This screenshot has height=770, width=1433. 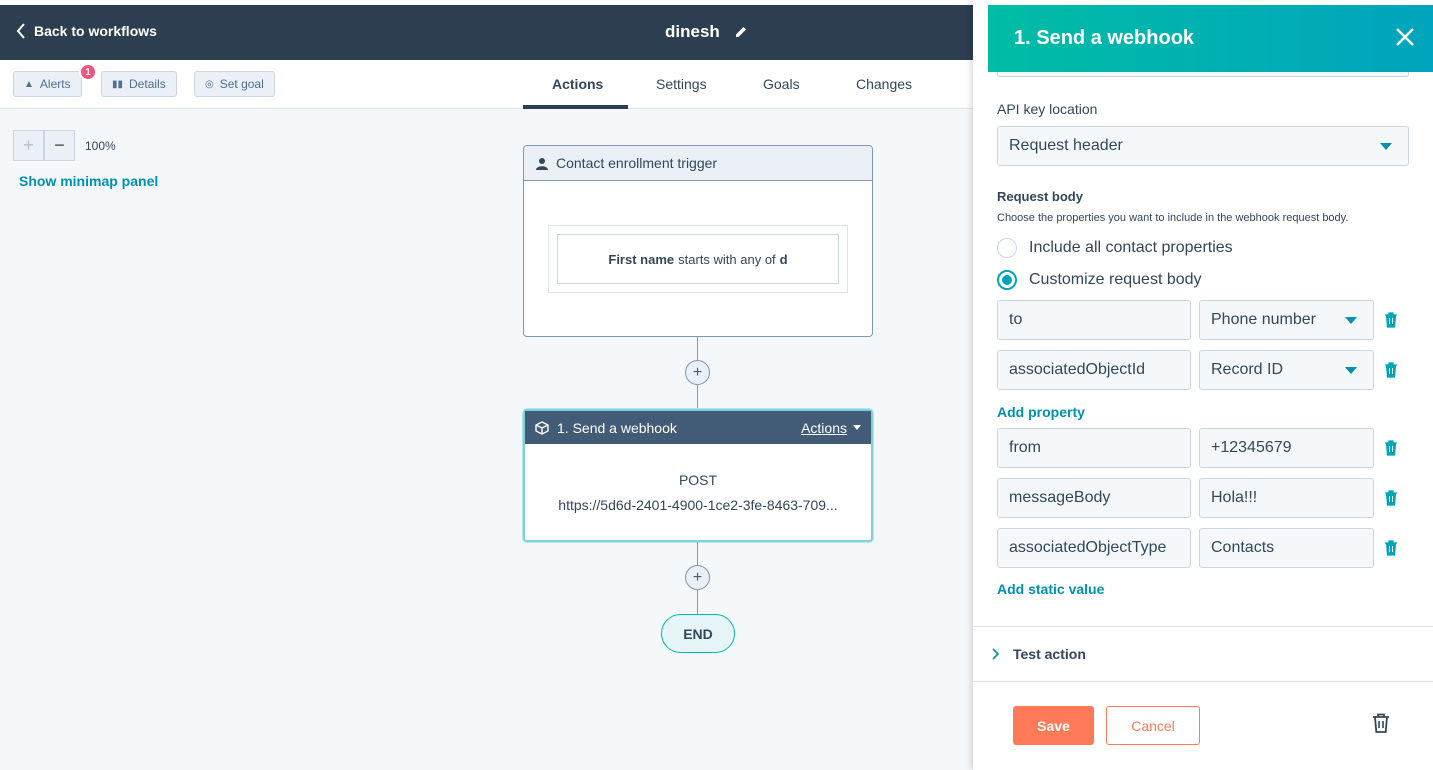 What do you see at coordinates (542, 163) in the screenshot?
I see `contact-icon` at bounding box center [542, 163].